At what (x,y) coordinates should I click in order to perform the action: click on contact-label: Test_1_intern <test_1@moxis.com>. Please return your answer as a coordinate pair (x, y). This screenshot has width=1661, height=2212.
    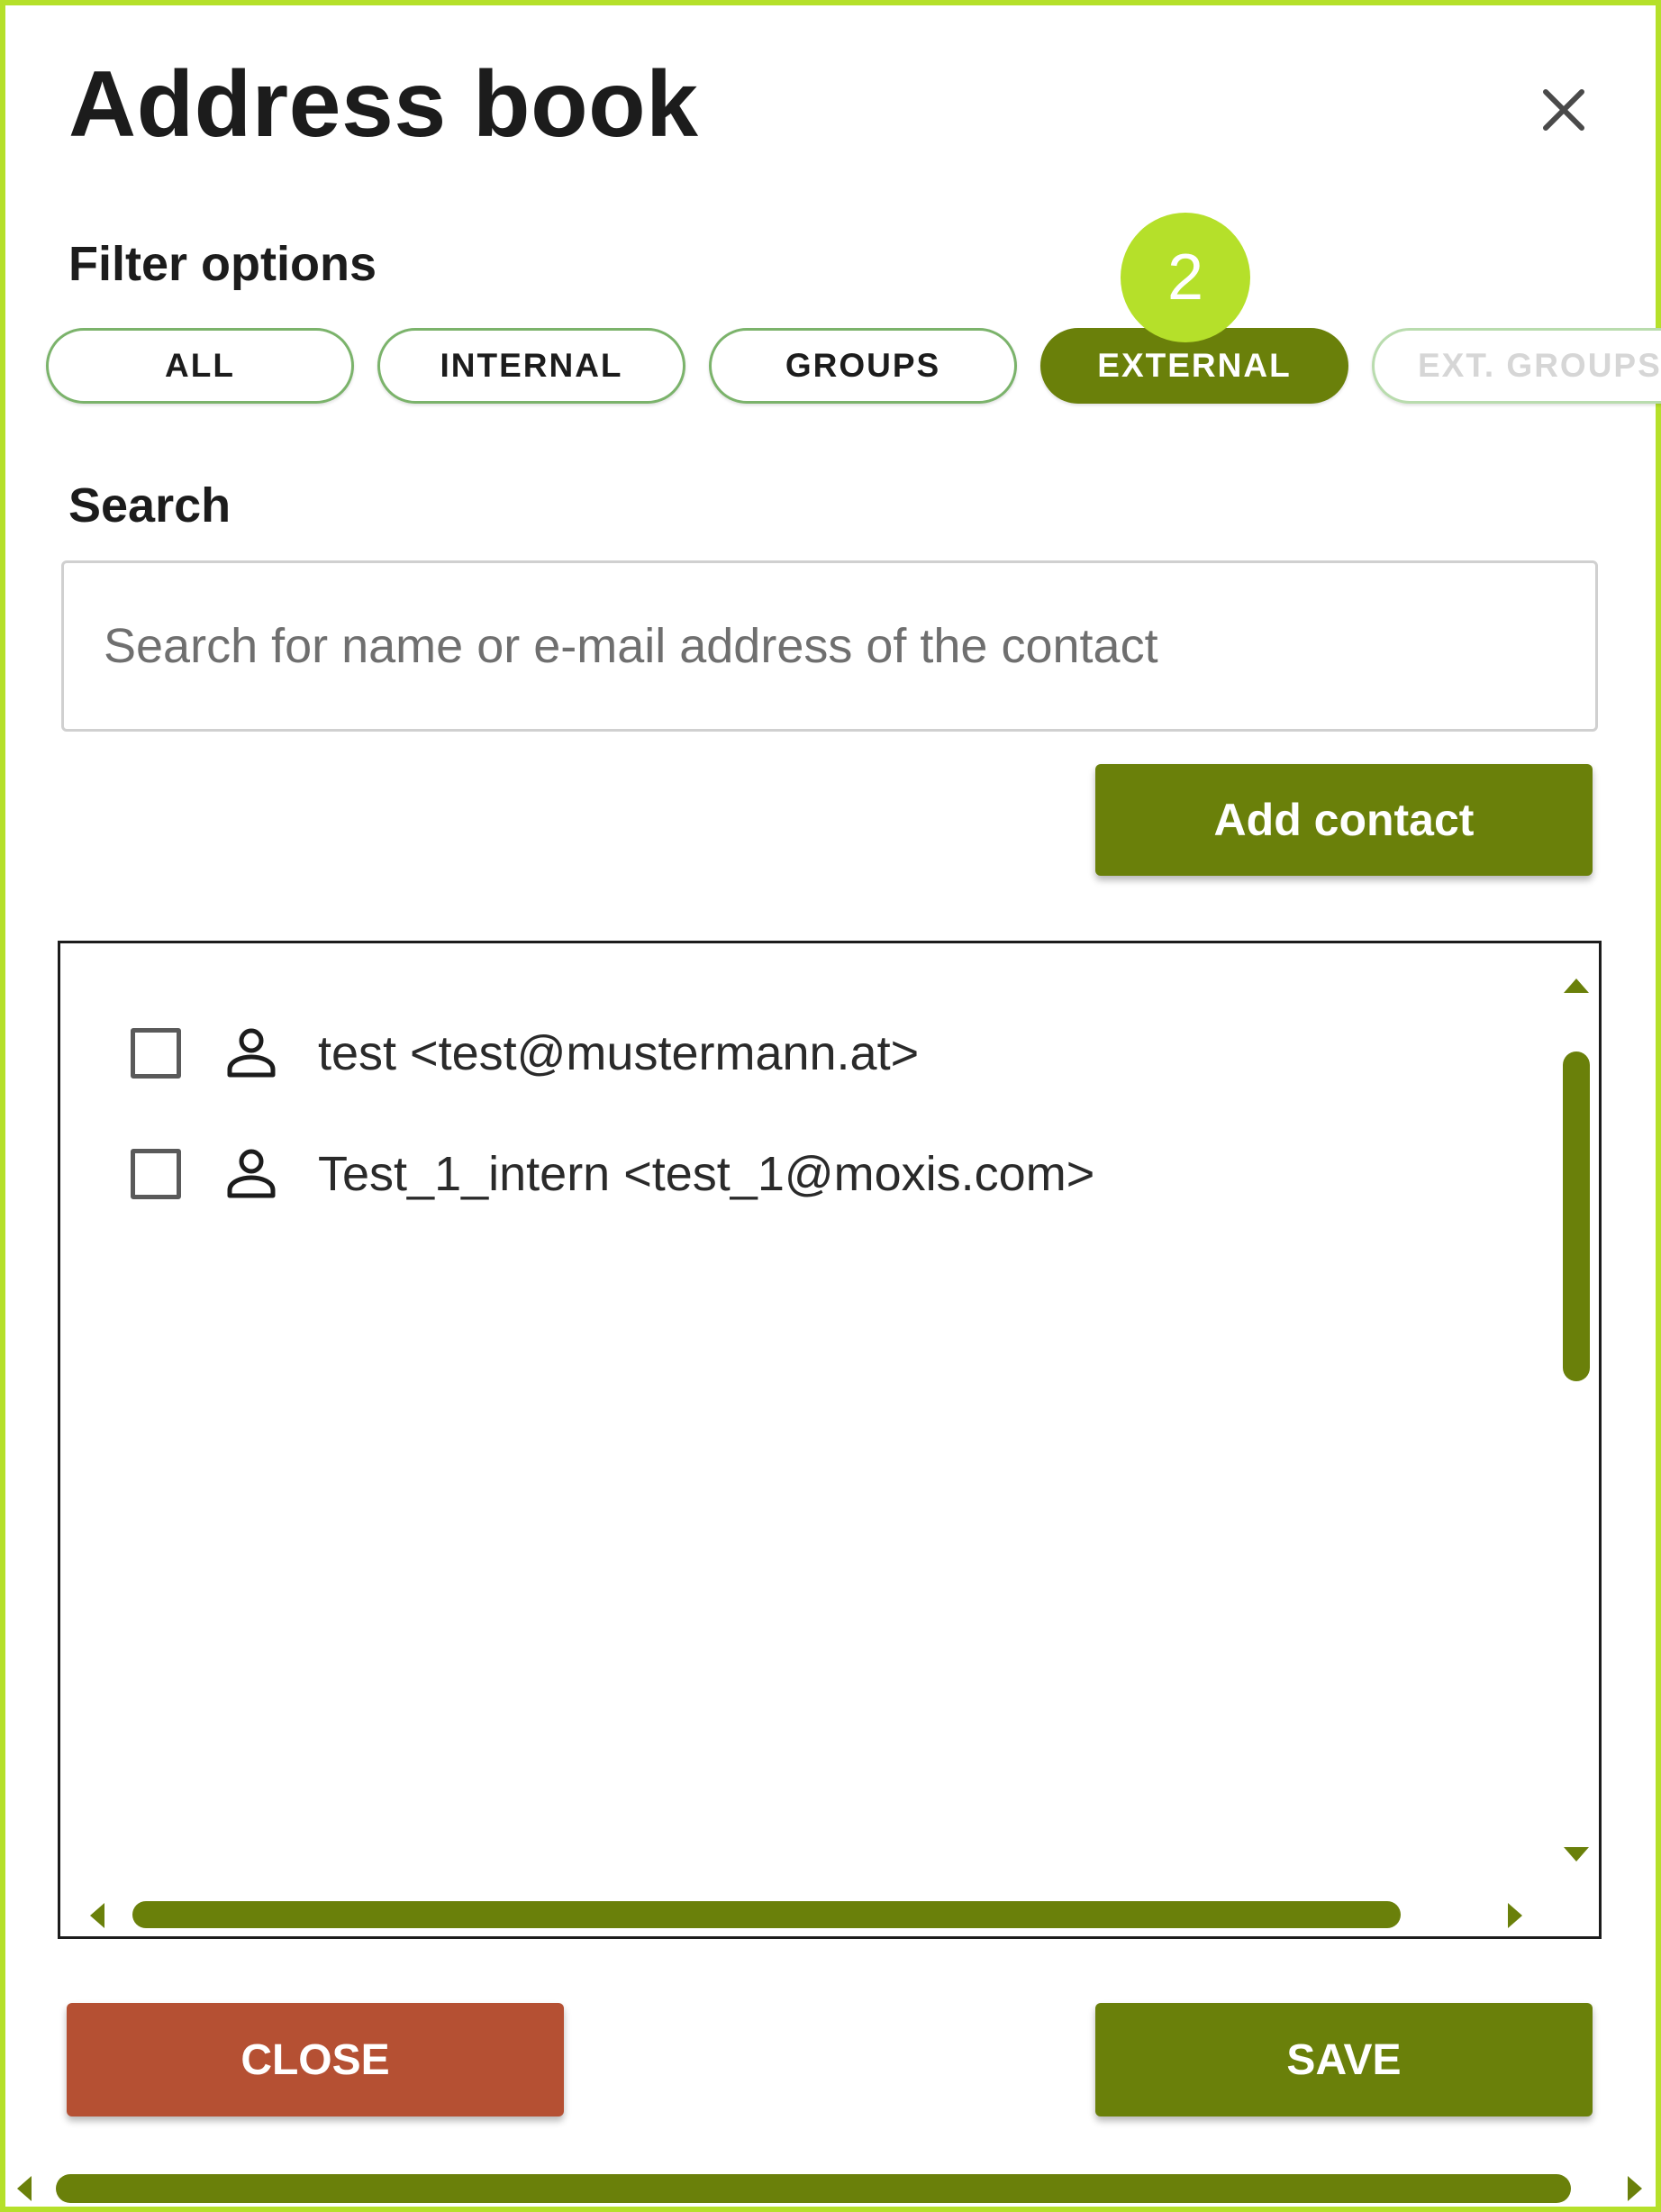
    Looking at the image, I should click on (706, 1174).